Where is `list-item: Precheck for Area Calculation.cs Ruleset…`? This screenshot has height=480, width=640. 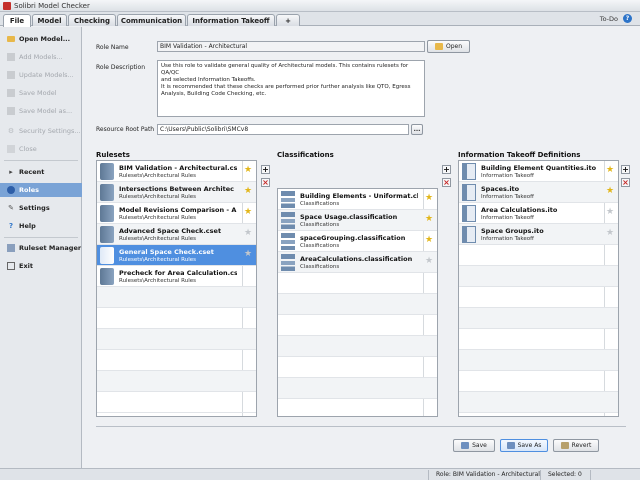
list-item: Precheck for Area Calculation.cs Ruleset… is located at coordinates (176, 276).